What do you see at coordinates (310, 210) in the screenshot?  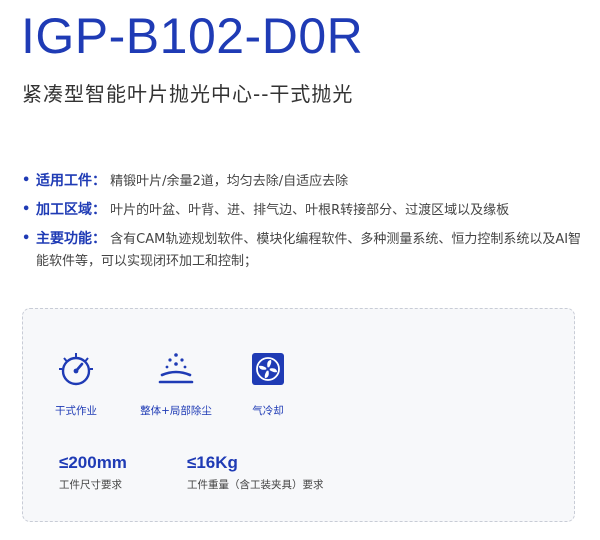 I see `feature-value: 叶片的叶盆、叶背、进、排气边、叶根R转接部分、过渡区域以及缘板` at bounding box center [310, 210].